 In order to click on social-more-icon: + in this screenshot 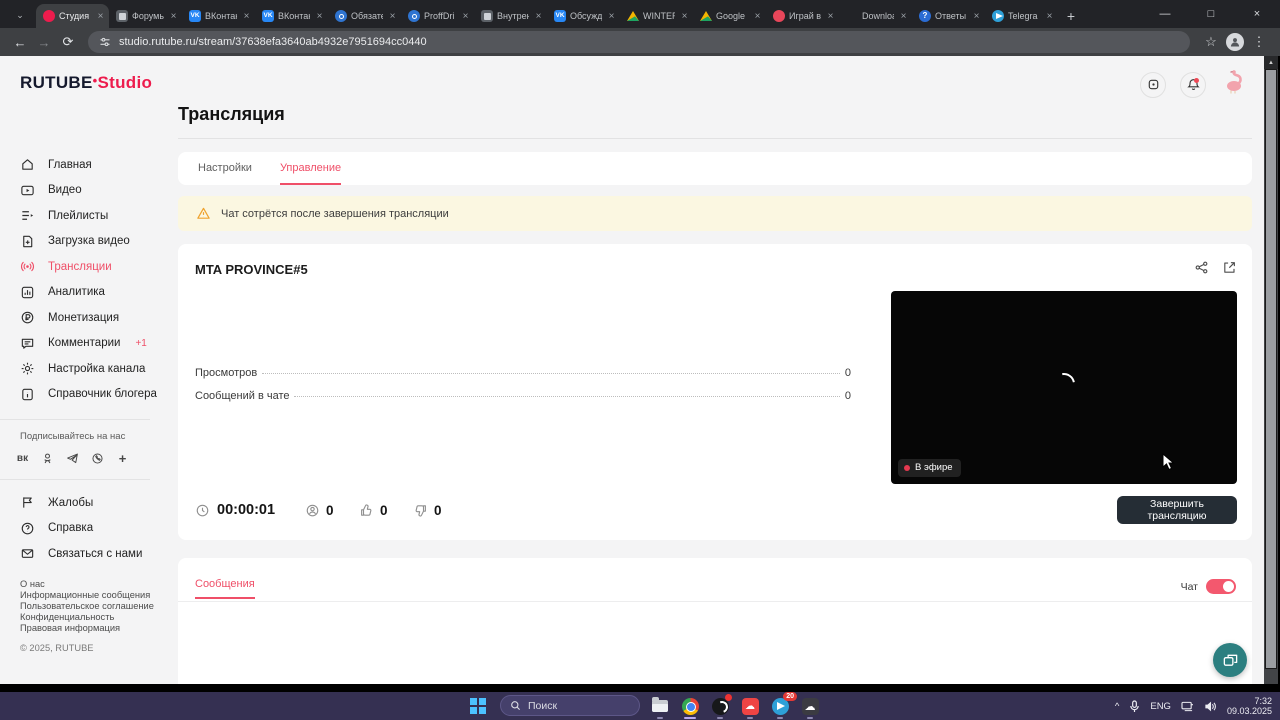, I will do `click(122, 458)`.